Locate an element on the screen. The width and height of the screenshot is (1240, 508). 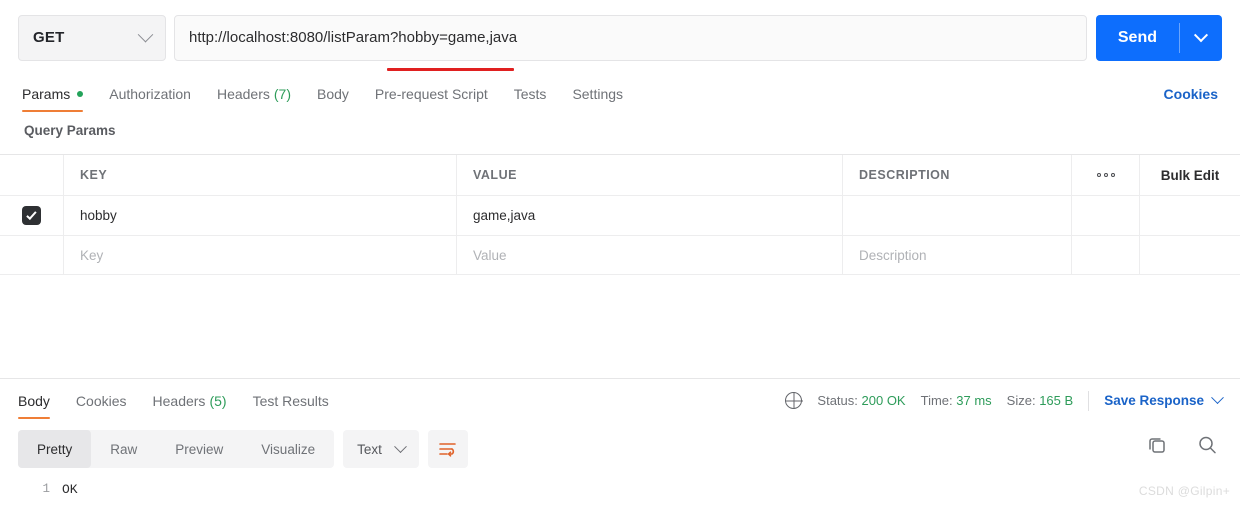
response-format-select: Text is located at coordinates (381, 449).